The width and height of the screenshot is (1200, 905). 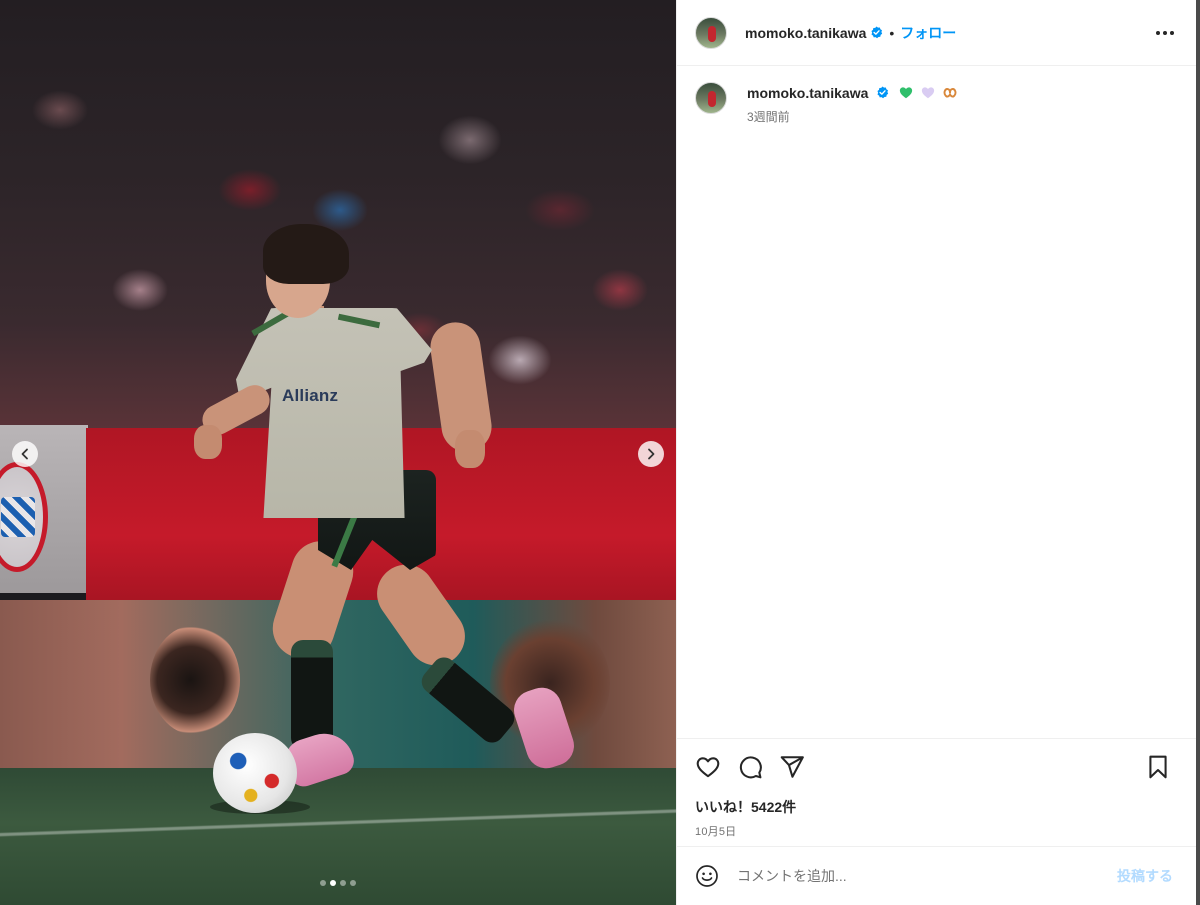 What do you see at coordinates (937, 807) in the screenshot?
I see `likes-count: いいね！5422件` at bounding box center [937, 807].